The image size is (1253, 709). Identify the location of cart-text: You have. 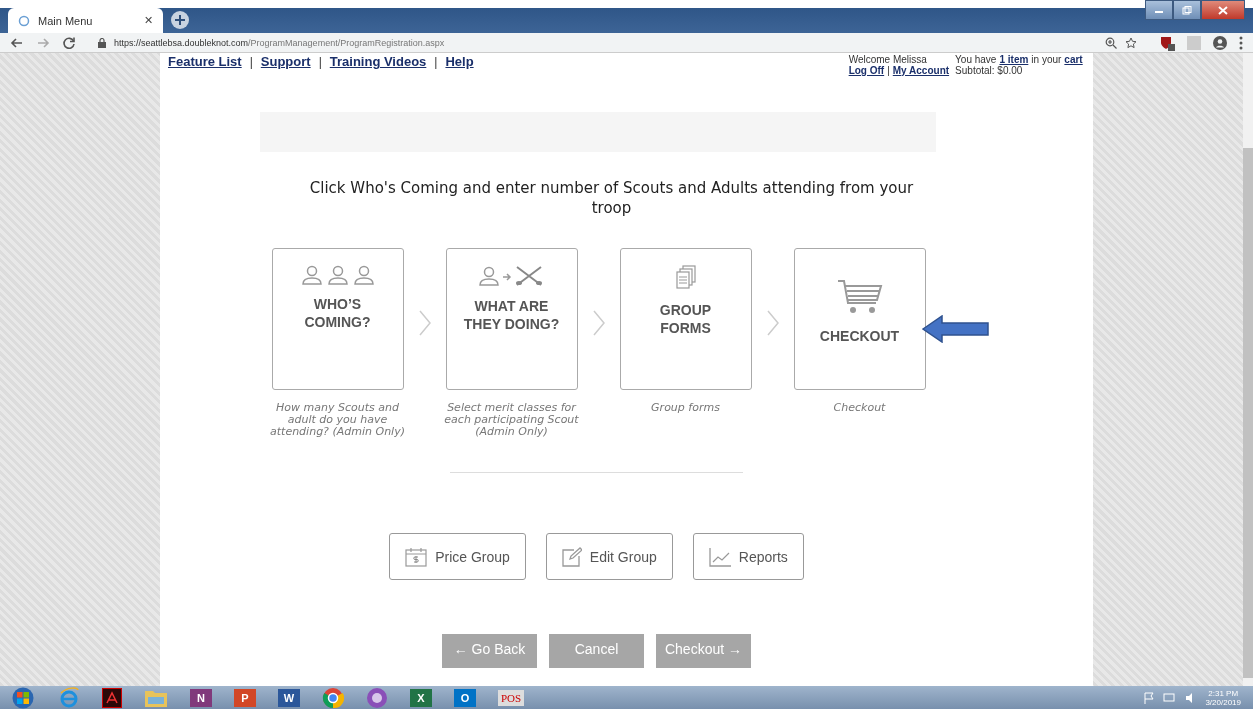
(976, 59).